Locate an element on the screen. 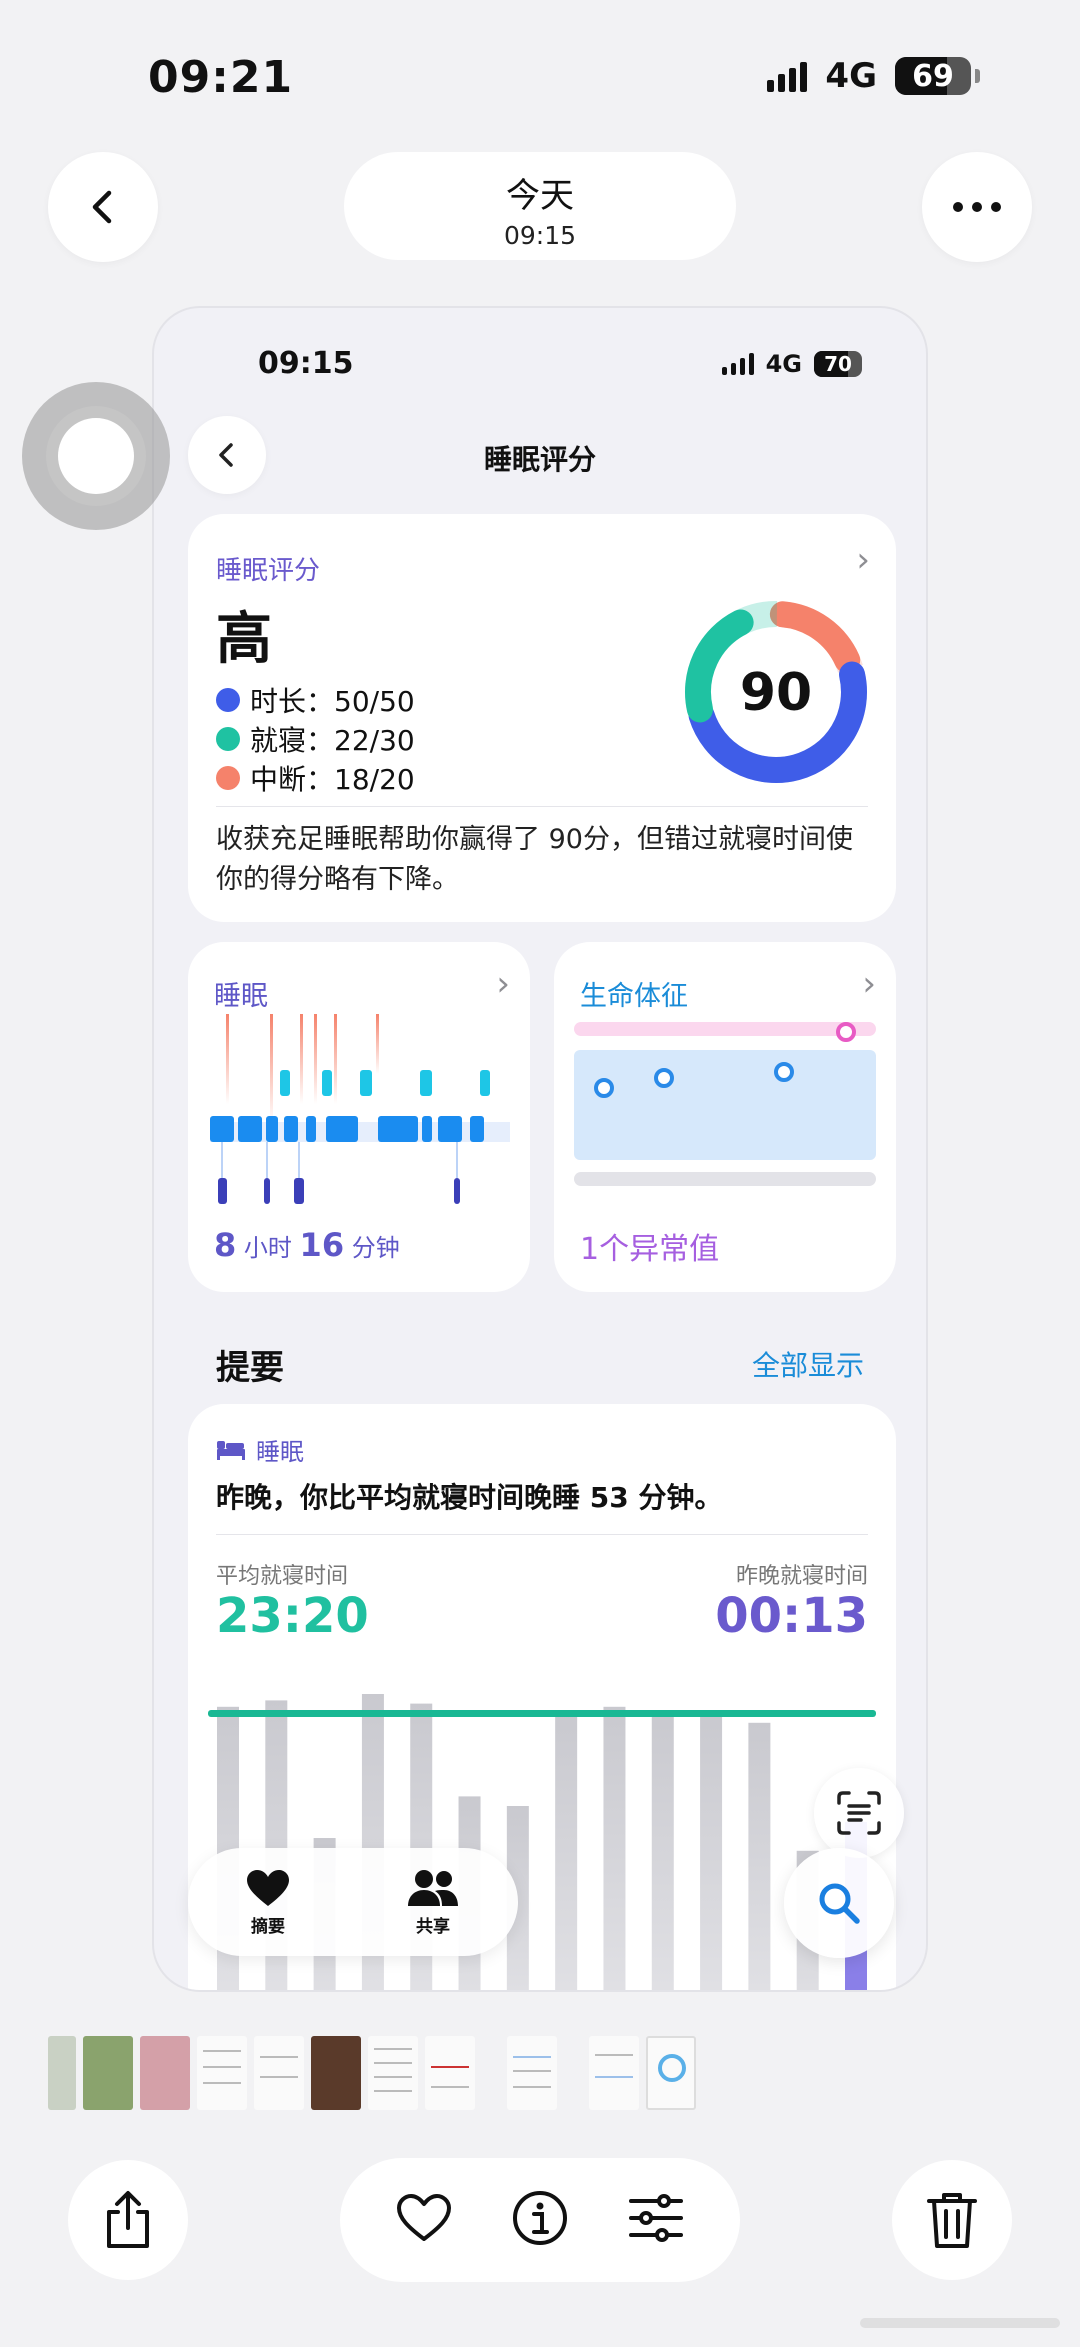  photo-thumbnail-strip is located at coordinates (372, 2073).